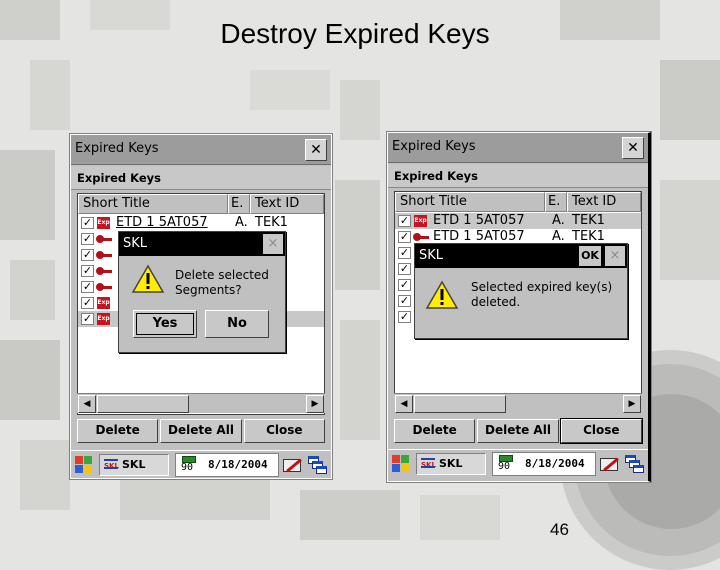 The height and width of the screenshot is (570, 720). I want to click on cell-e: A., so click(241, 222).